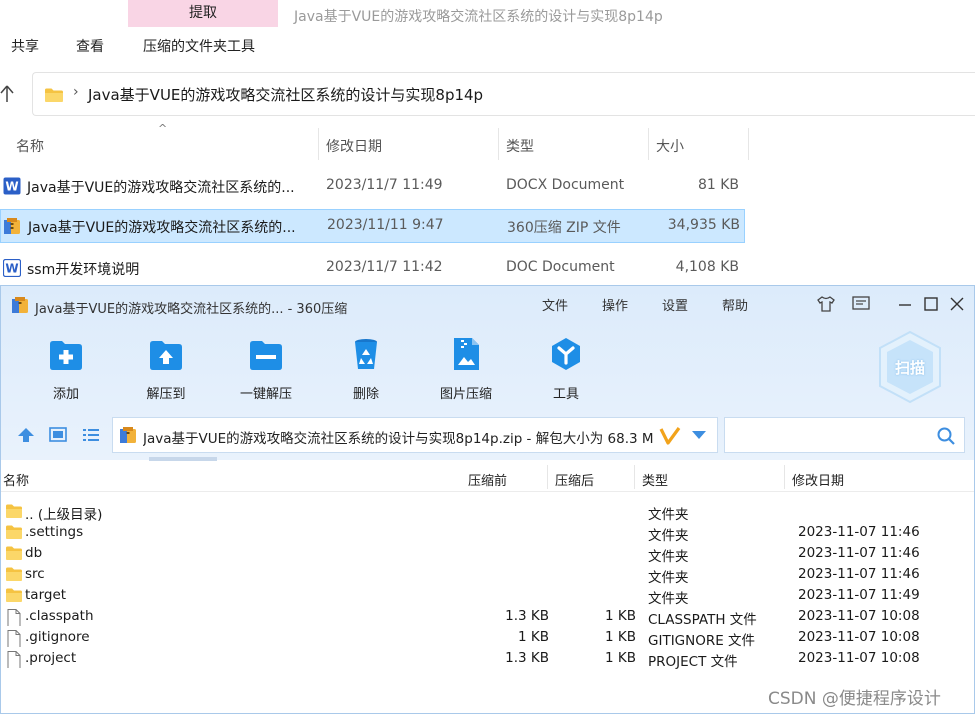 The width and height of the screenshot is (975, 714). Describe the element at coordinates (670, 146) in the screenshot. I see `column-size-header: 大小` at that location.